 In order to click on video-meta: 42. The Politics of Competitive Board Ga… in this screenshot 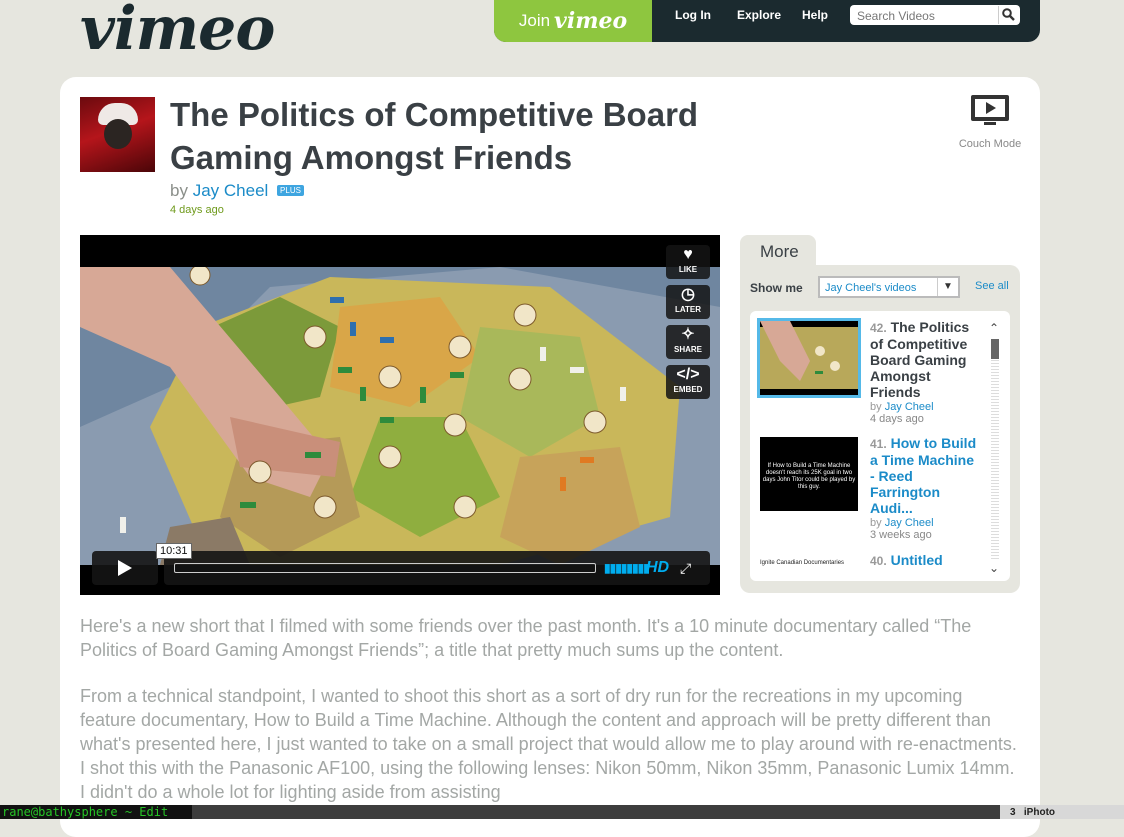, I will do `click(925, 372)`.